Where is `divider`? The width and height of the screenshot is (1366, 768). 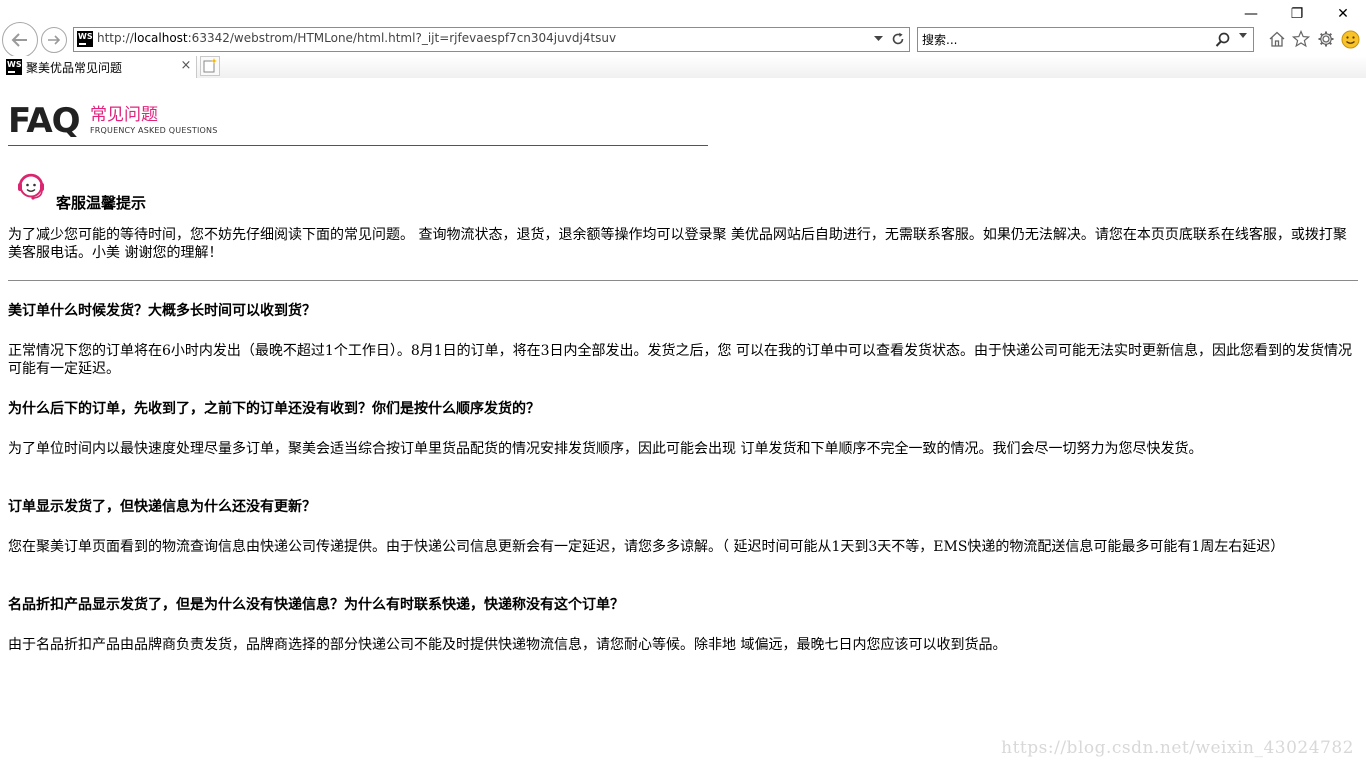 divider is located at coordinates (683, 280).